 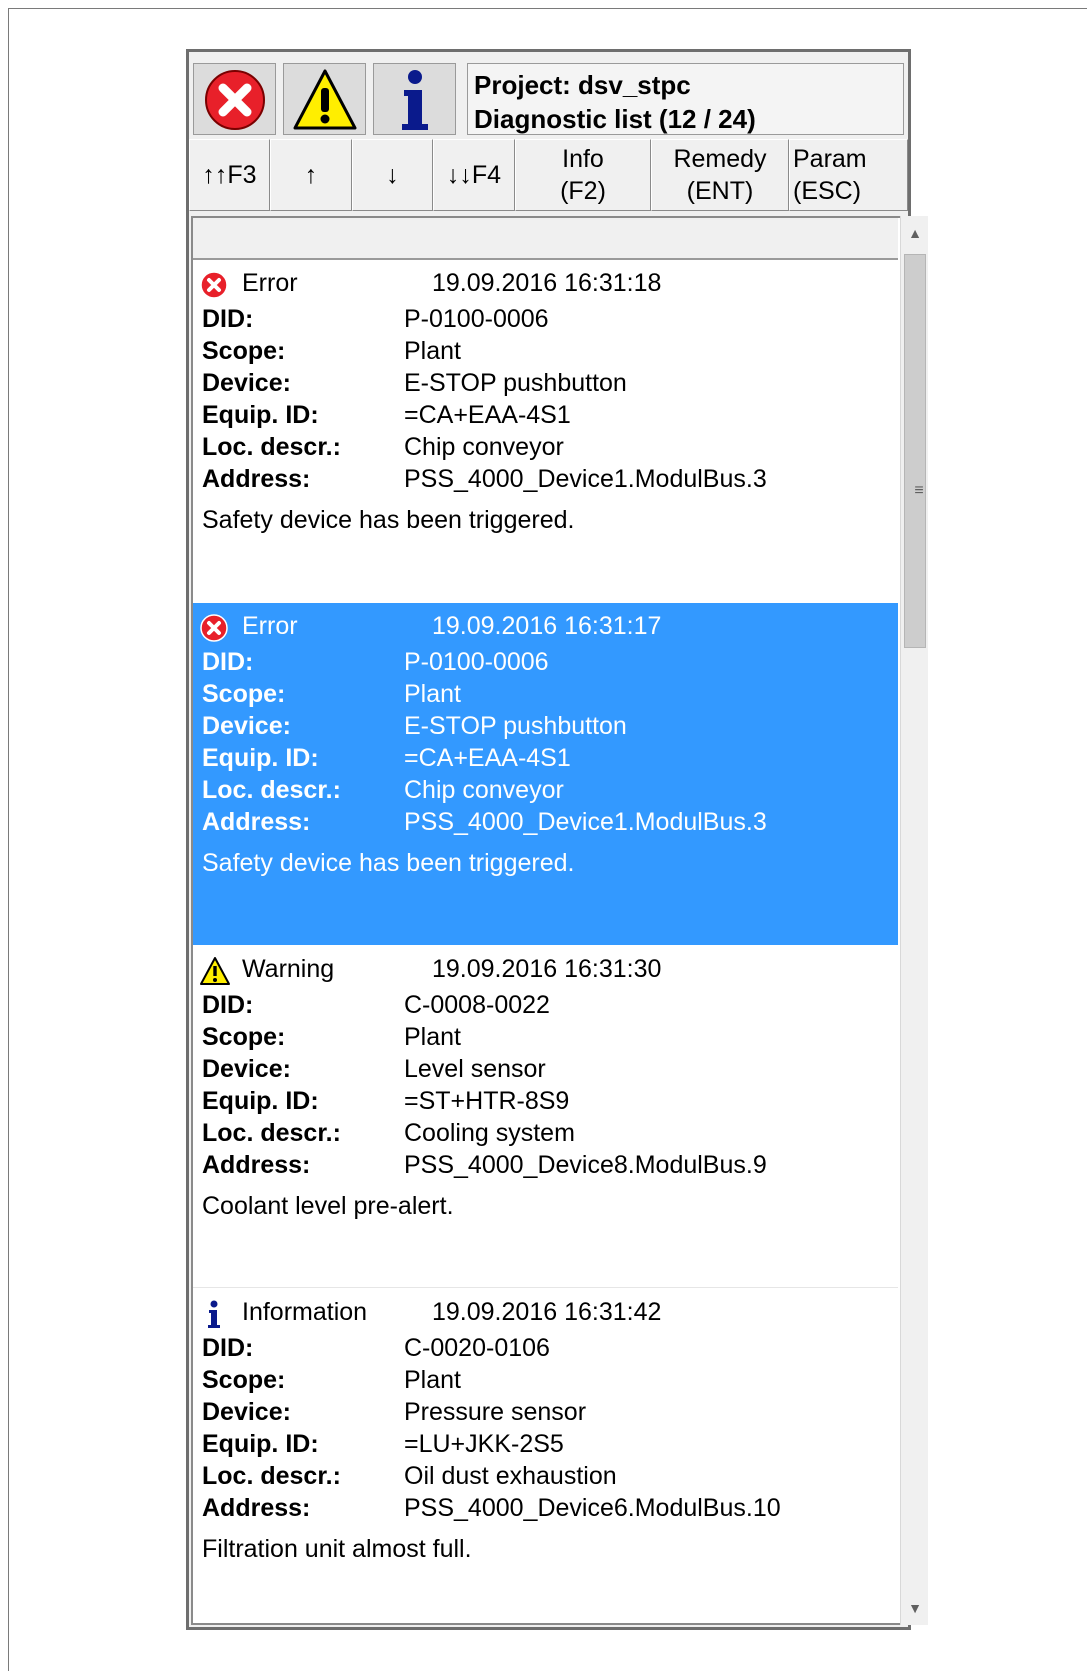 I want to click on entry-type: Information, so click(x=305, y=1312).